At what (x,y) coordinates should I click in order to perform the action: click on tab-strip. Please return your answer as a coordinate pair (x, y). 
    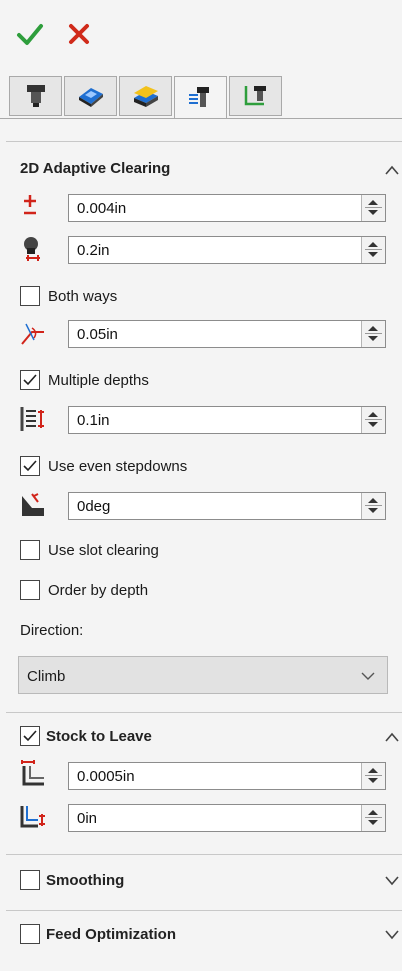
    Looking at the image, I should click on (170, 97).